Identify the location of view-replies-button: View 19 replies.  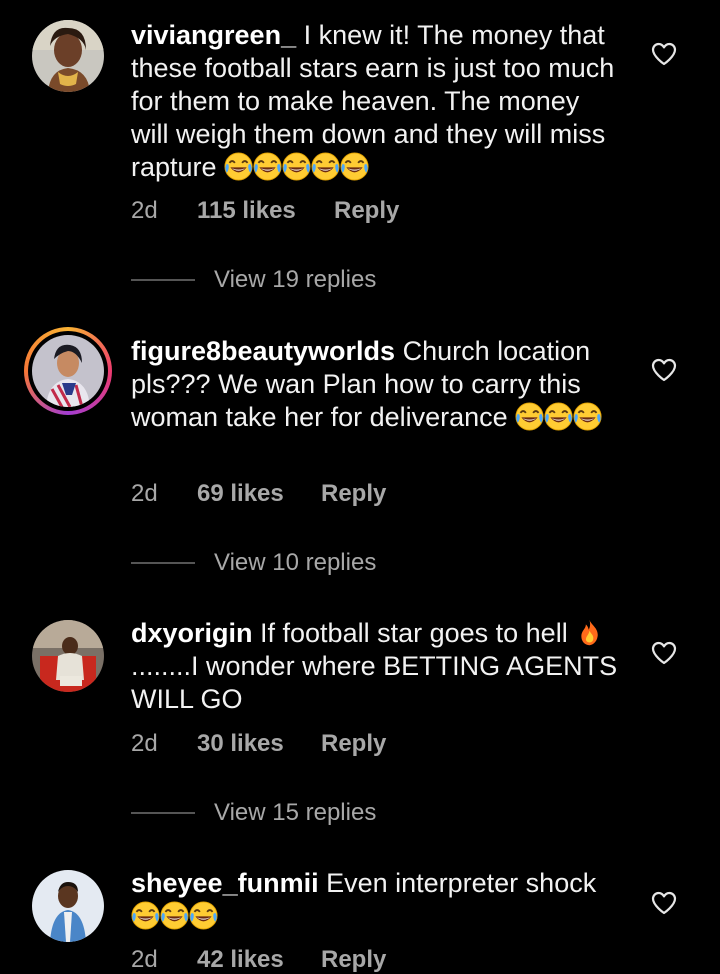
(253, 280).